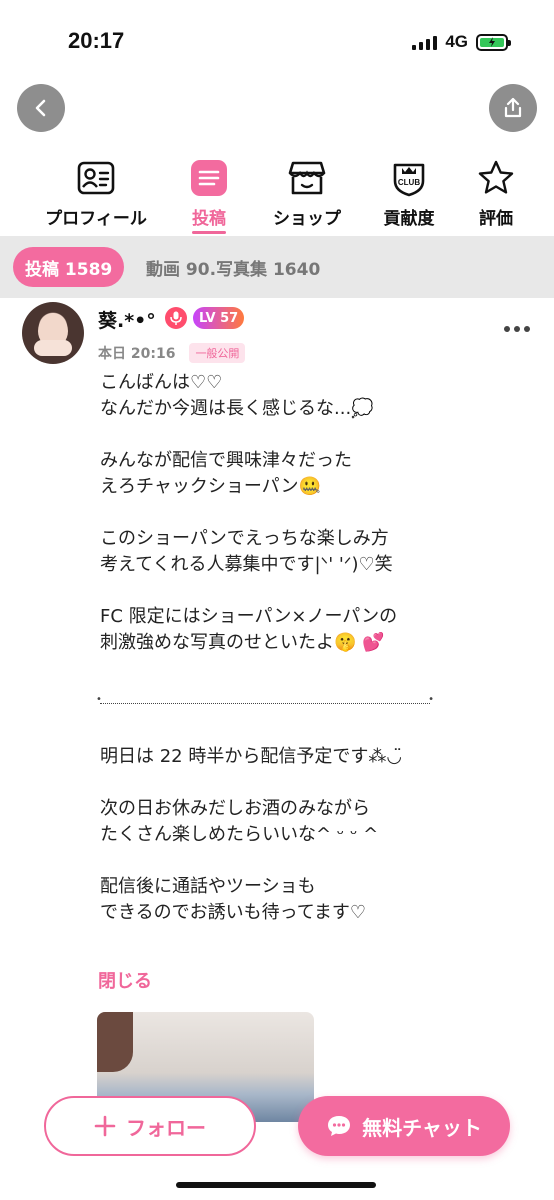 The image size is (554, 1200). I want to click on profile-card-icon, so click(96, 178).